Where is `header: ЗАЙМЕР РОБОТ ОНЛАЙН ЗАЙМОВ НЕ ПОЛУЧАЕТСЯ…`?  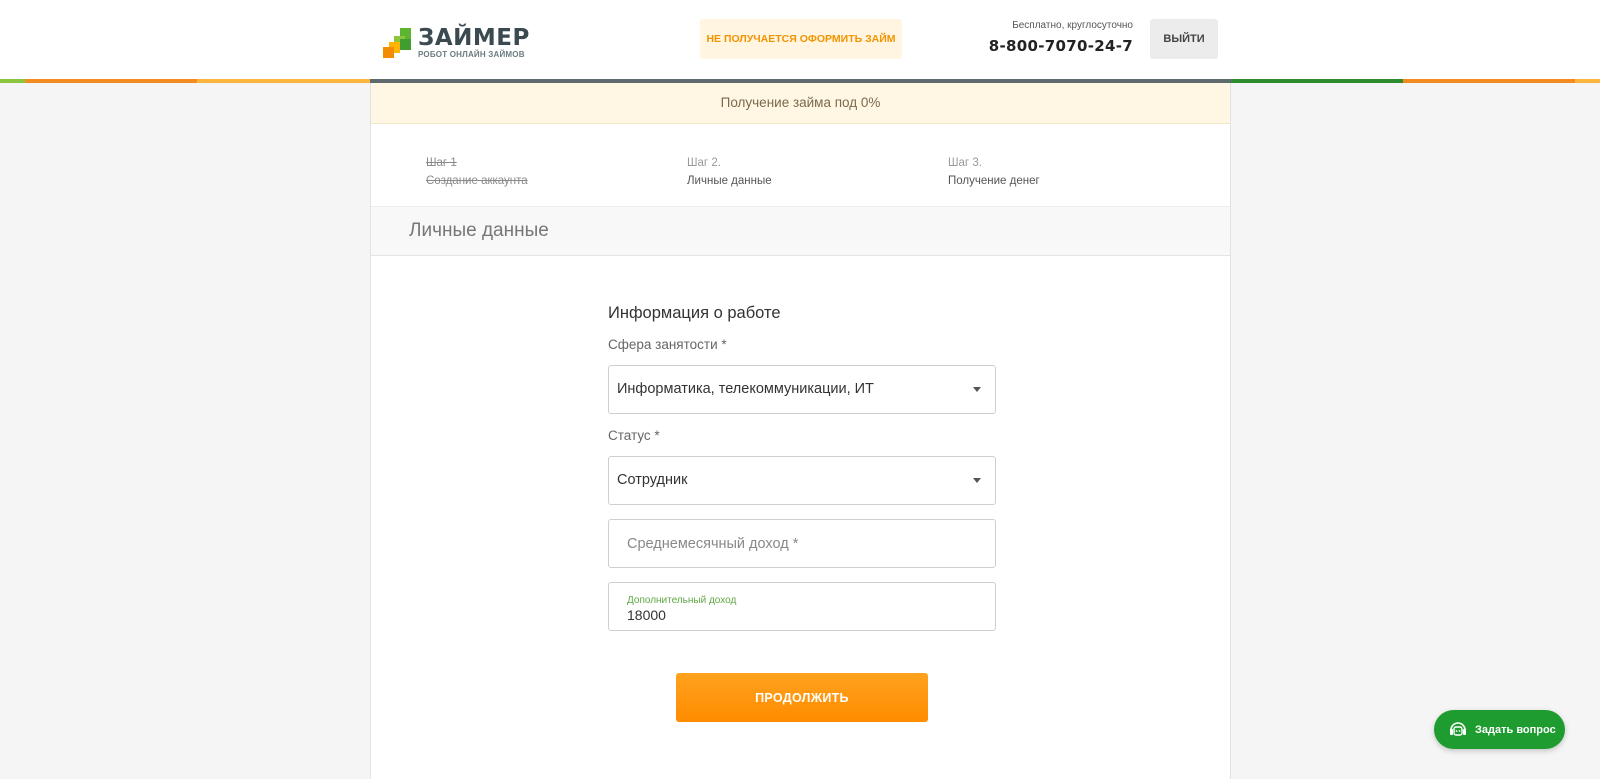 header: ЗАЙМЕР РОБОТ ОНЛАЙН ЗАЙМОВ НЕ ПОЛУЧАЕТСЯ… is located at coordinates (800, 40).